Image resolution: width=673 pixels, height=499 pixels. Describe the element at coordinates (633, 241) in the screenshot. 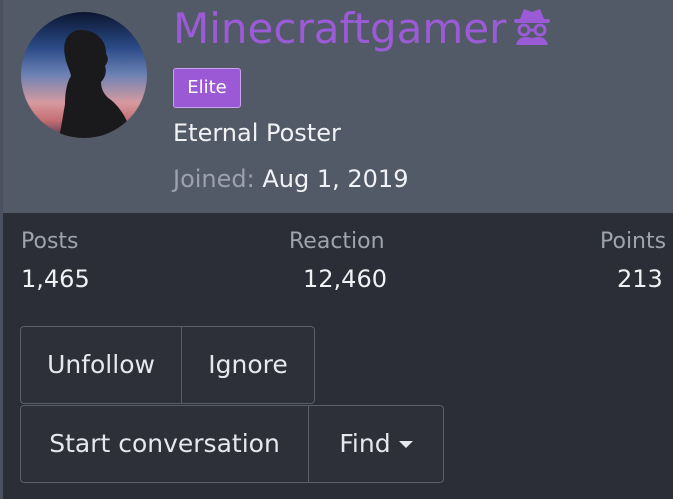

I see `points-label: Points` at that location.